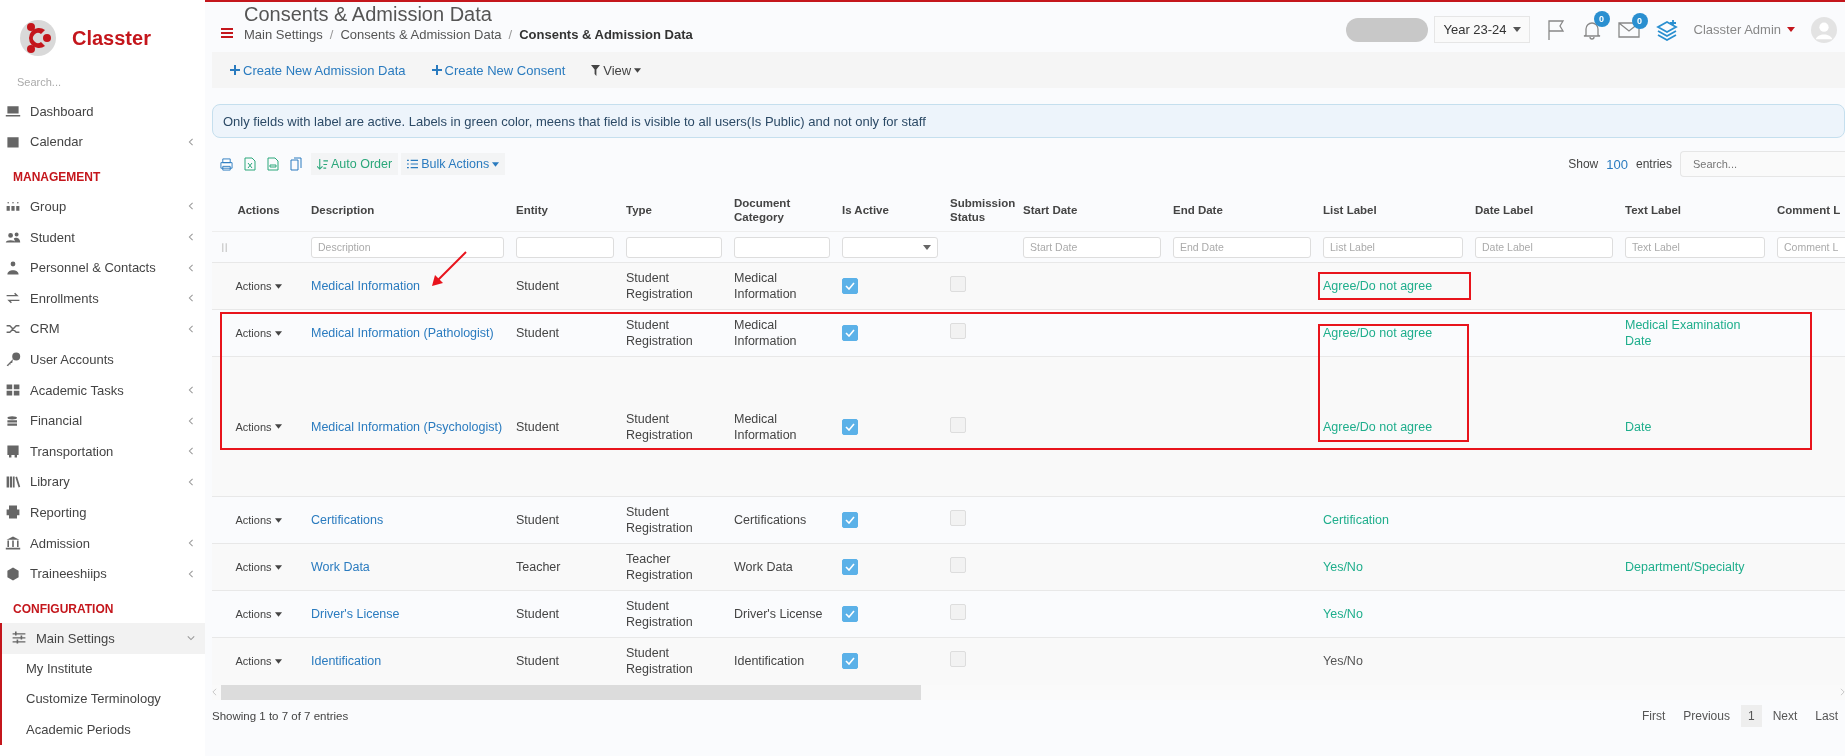 Image resolution: width=1845 pixels, height=756 pixels. What do you see at coordinates (296, 164) in the screenshot?
I see `copy-icon` at bounding box center [296, 164].